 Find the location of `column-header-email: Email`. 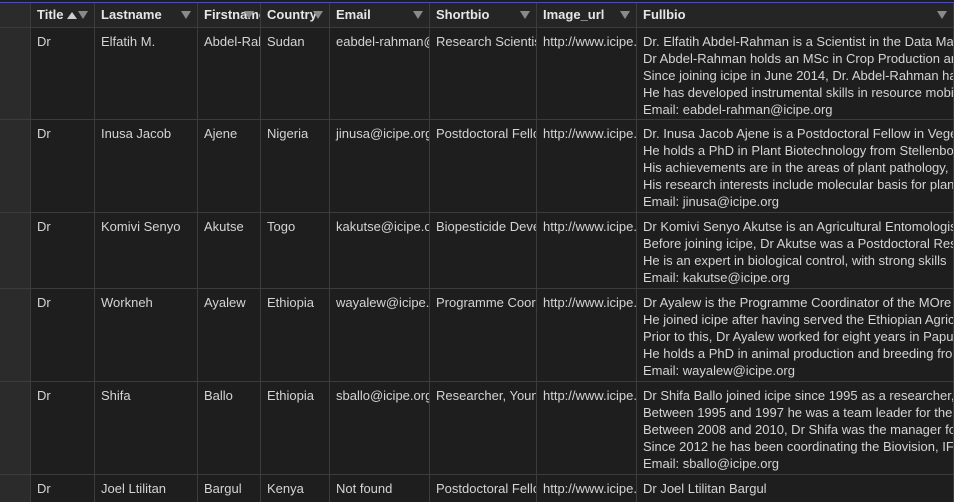

column-header-email: Email is located at coordinates (380, 15).